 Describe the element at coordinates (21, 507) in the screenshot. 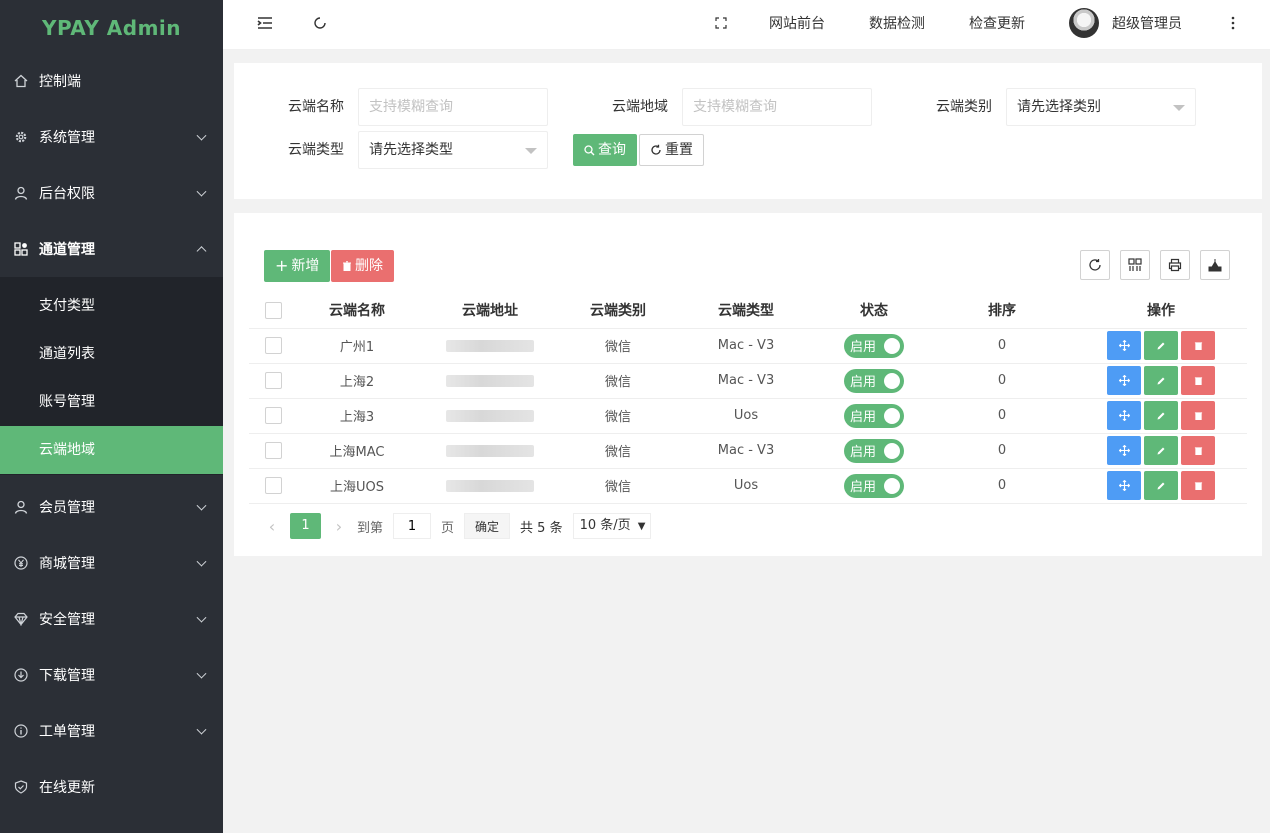

I see `user-icon` at that location.